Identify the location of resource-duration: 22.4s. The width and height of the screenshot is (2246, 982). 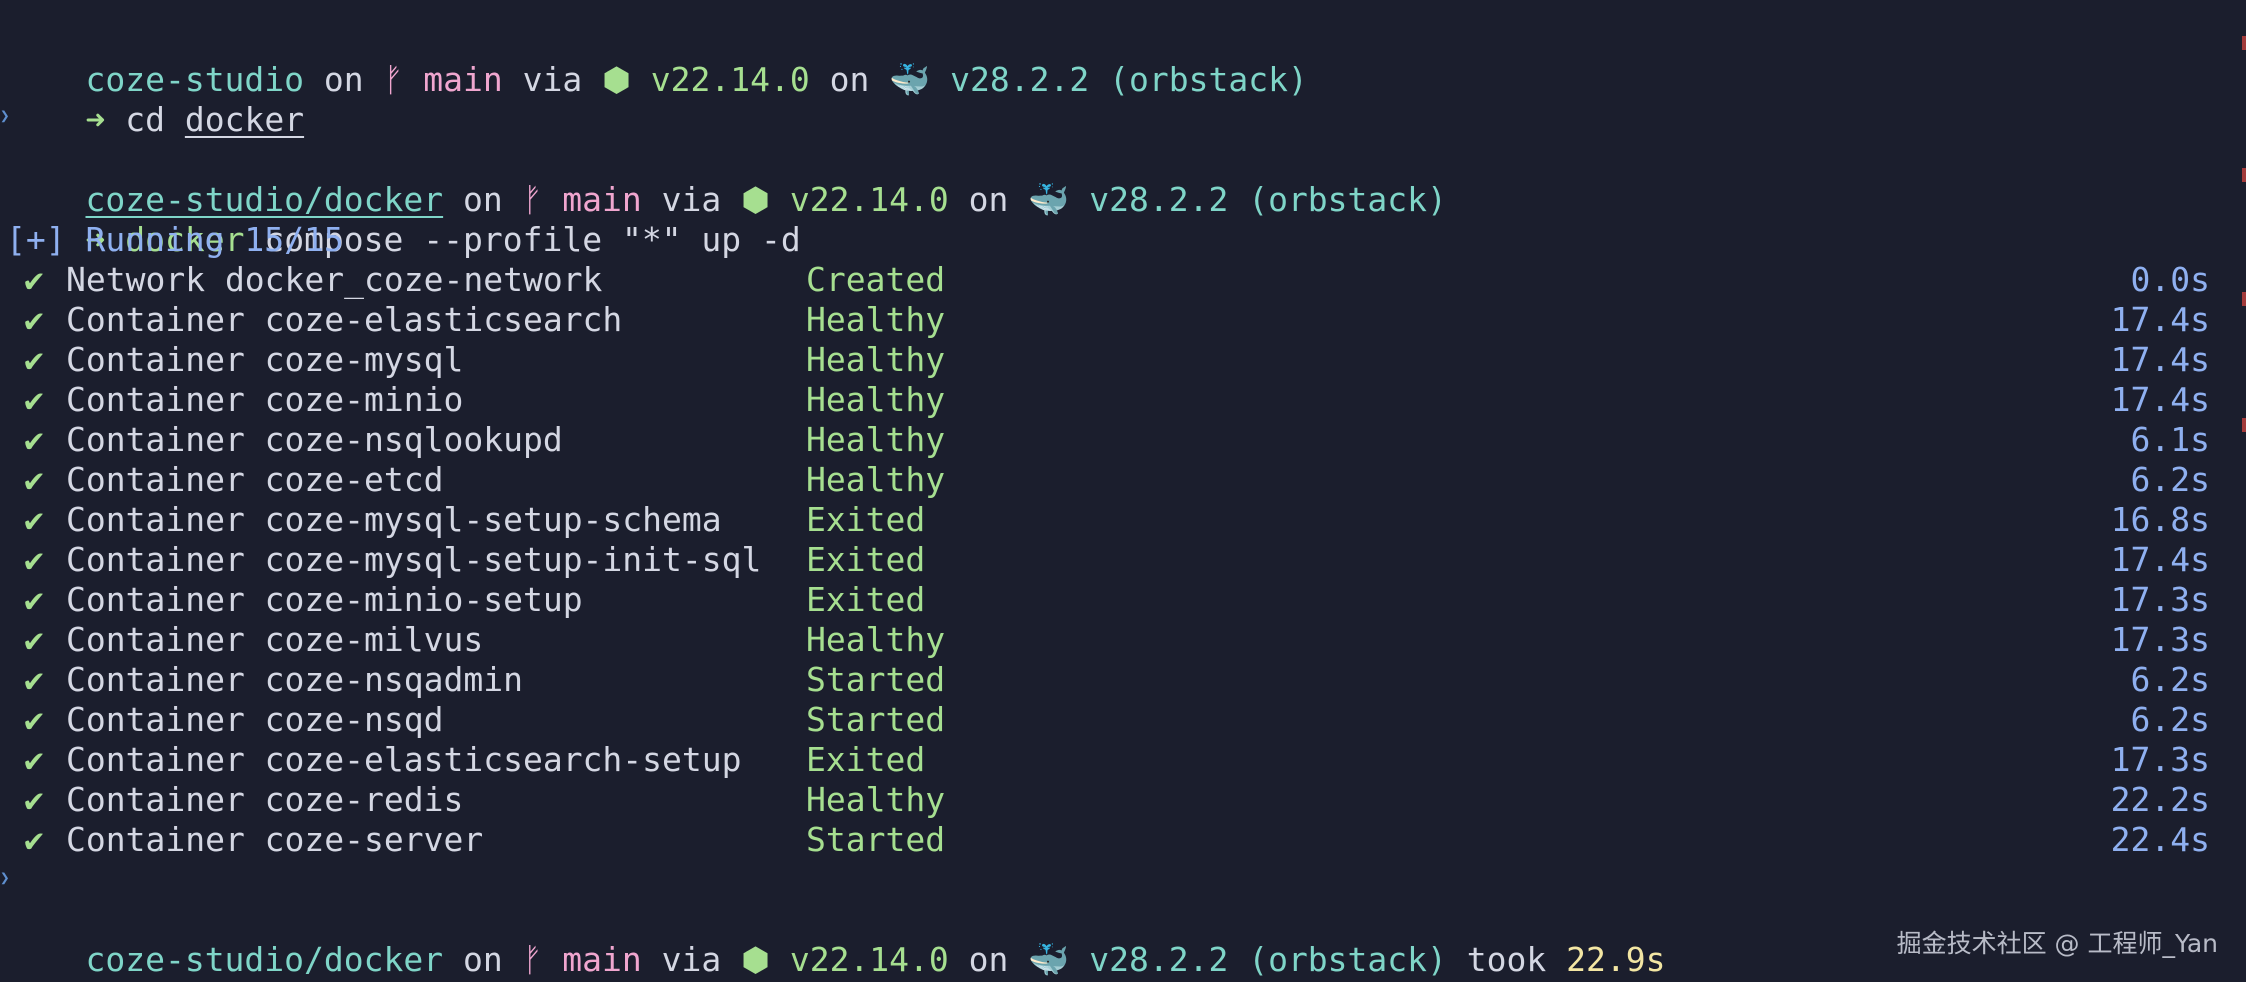
(2160, 839).